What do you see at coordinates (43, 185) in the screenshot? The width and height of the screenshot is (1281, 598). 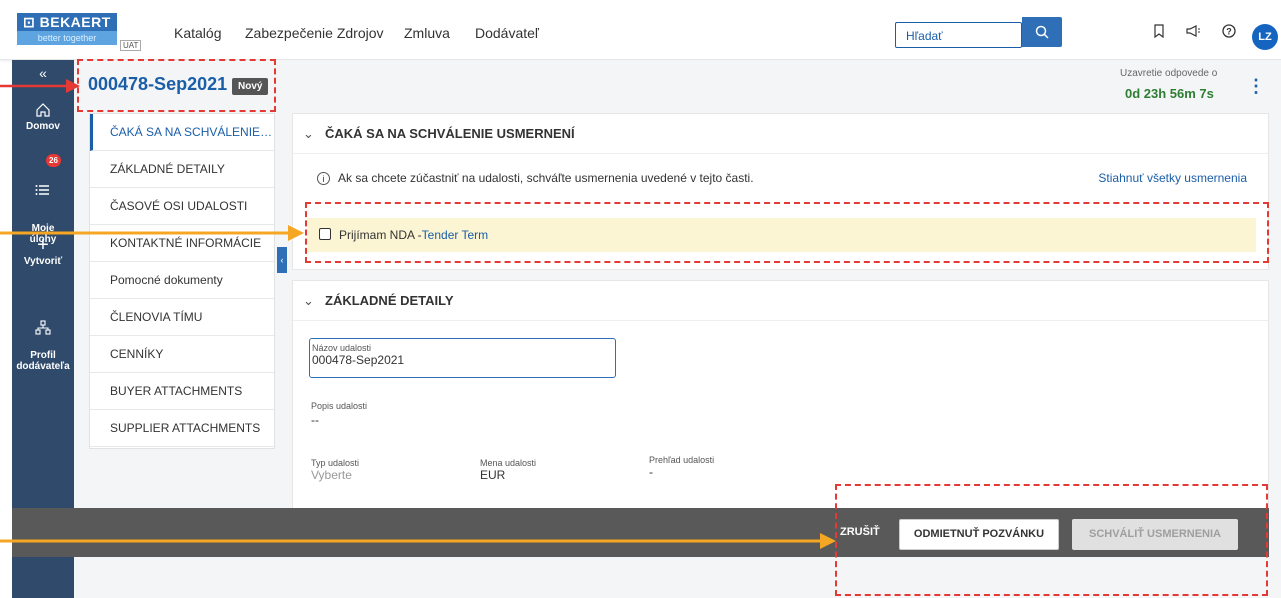 I see `tasks-icon` at bounding box center [43, 185].